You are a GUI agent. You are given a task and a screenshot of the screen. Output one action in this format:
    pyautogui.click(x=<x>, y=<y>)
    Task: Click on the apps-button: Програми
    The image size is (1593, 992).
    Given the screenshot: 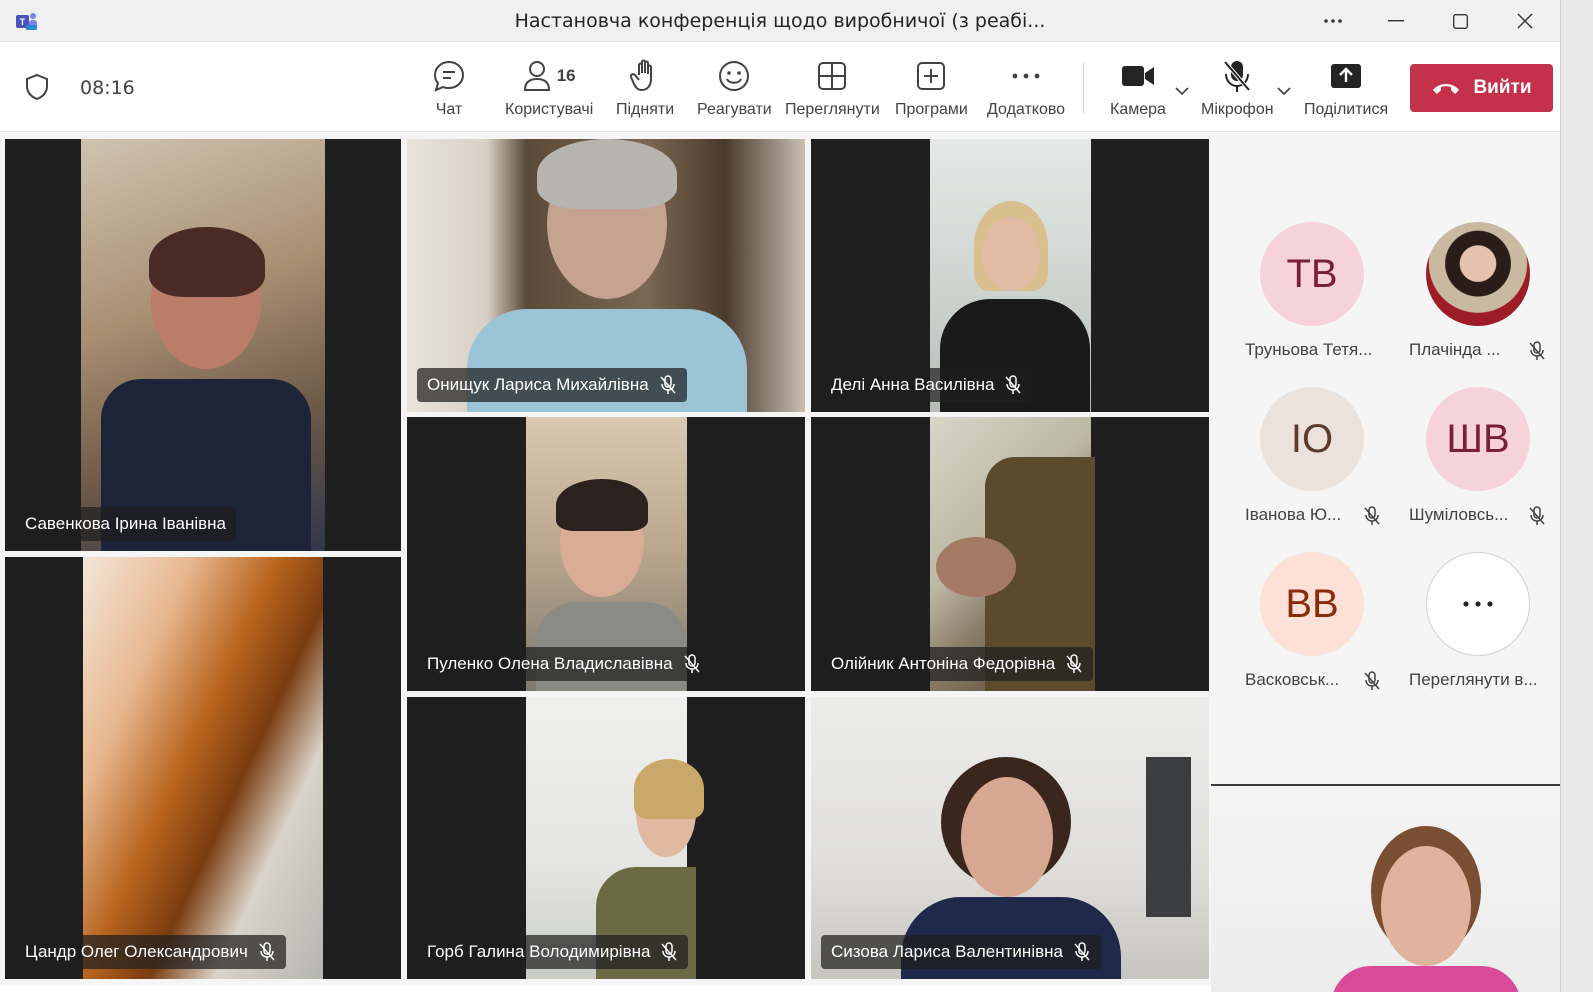 What is the action you would take?
    pyautogui.click(x=931, y=88)
    